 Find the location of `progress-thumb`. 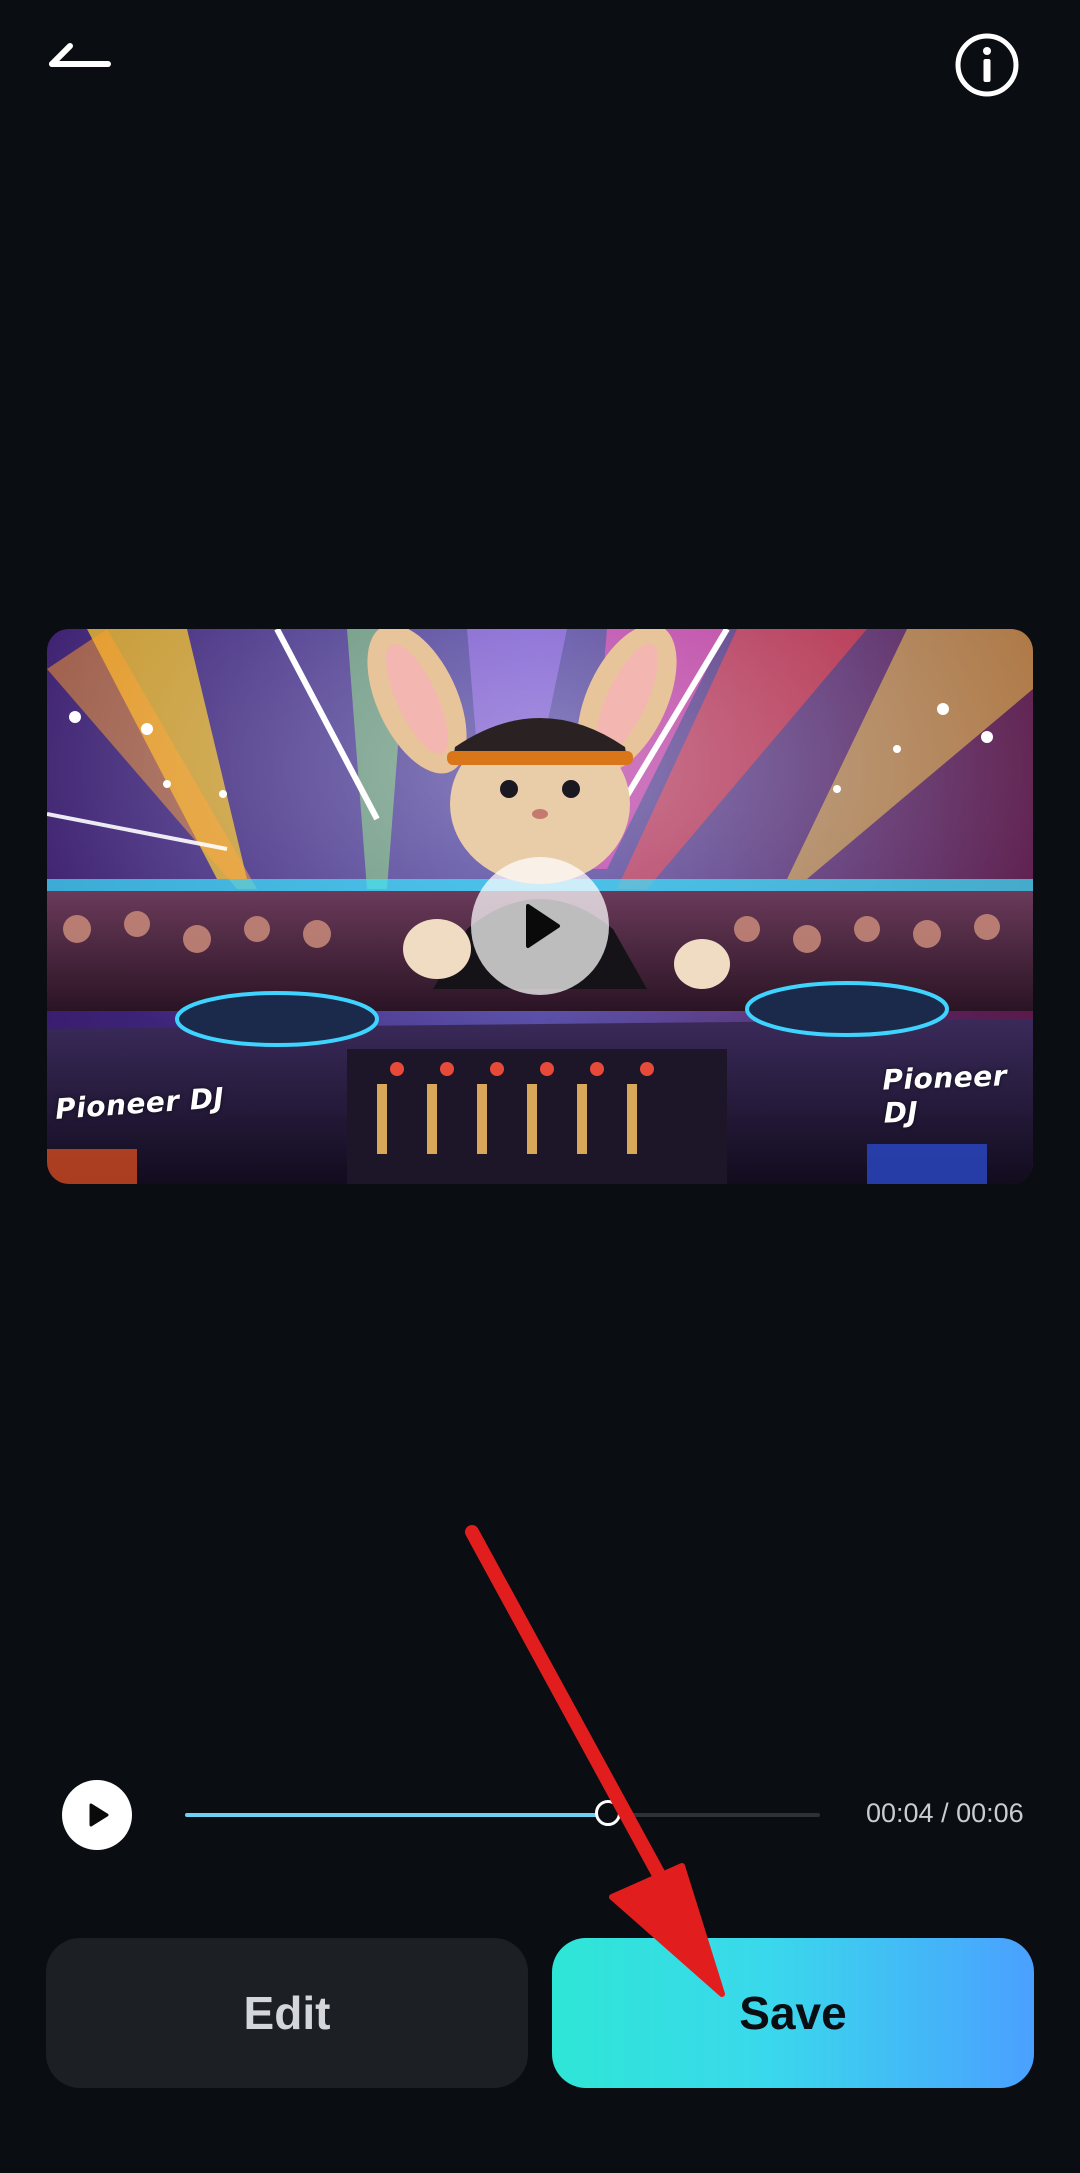

progress-thumb is located at coordinates (608, 1813).